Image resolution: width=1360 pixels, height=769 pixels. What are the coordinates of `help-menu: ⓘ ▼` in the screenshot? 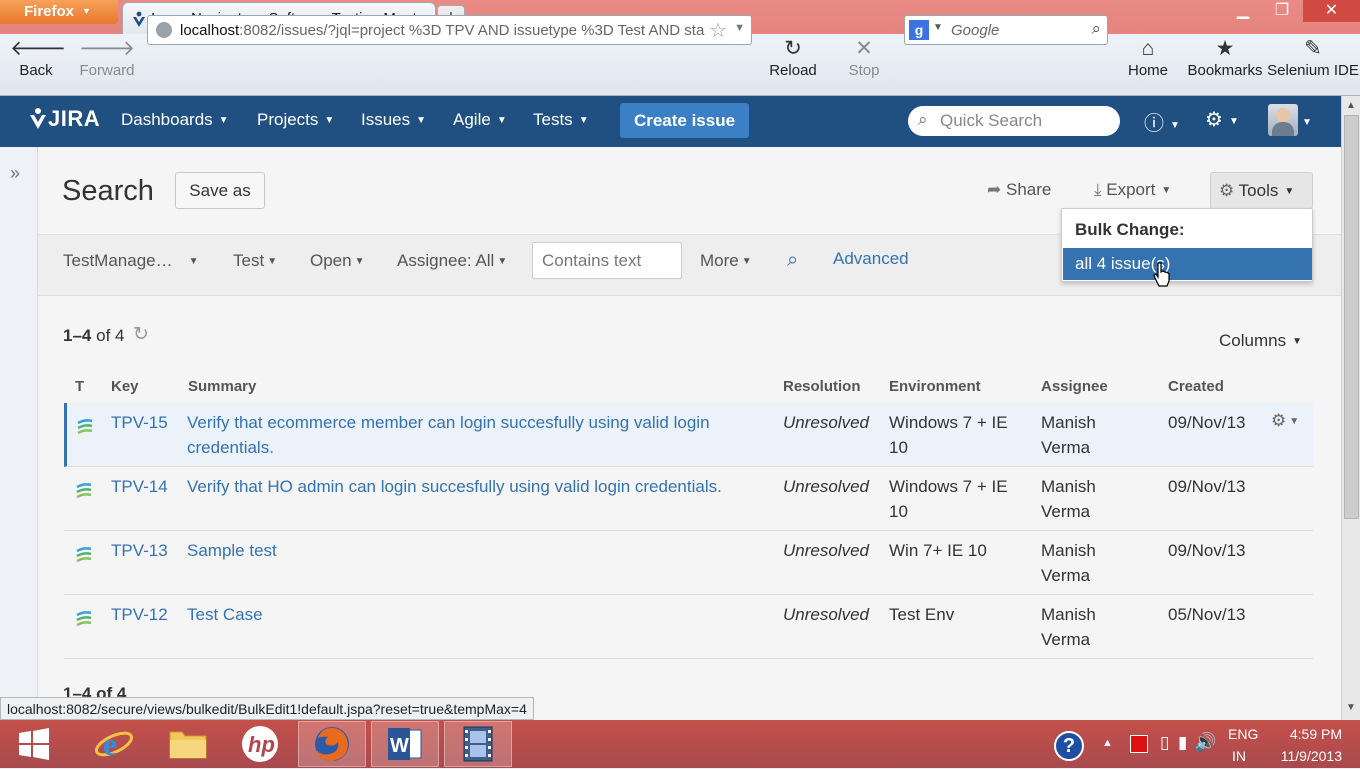 It's located at (1162, 121).